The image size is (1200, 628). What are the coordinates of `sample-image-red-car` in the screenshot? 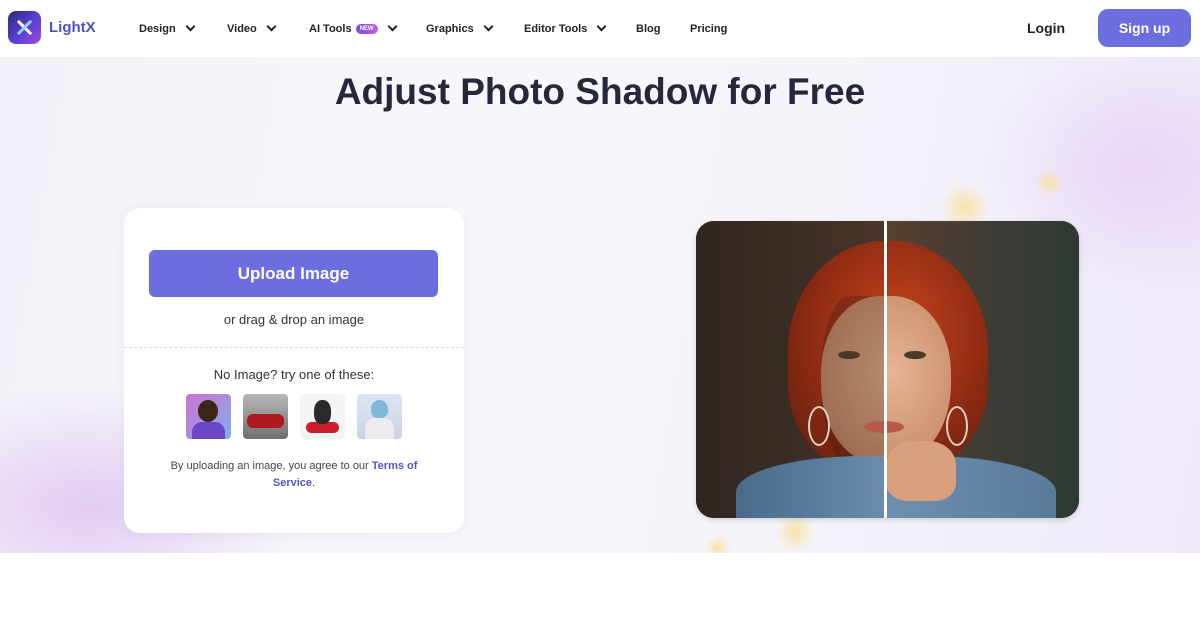 It's located at (265, 416).